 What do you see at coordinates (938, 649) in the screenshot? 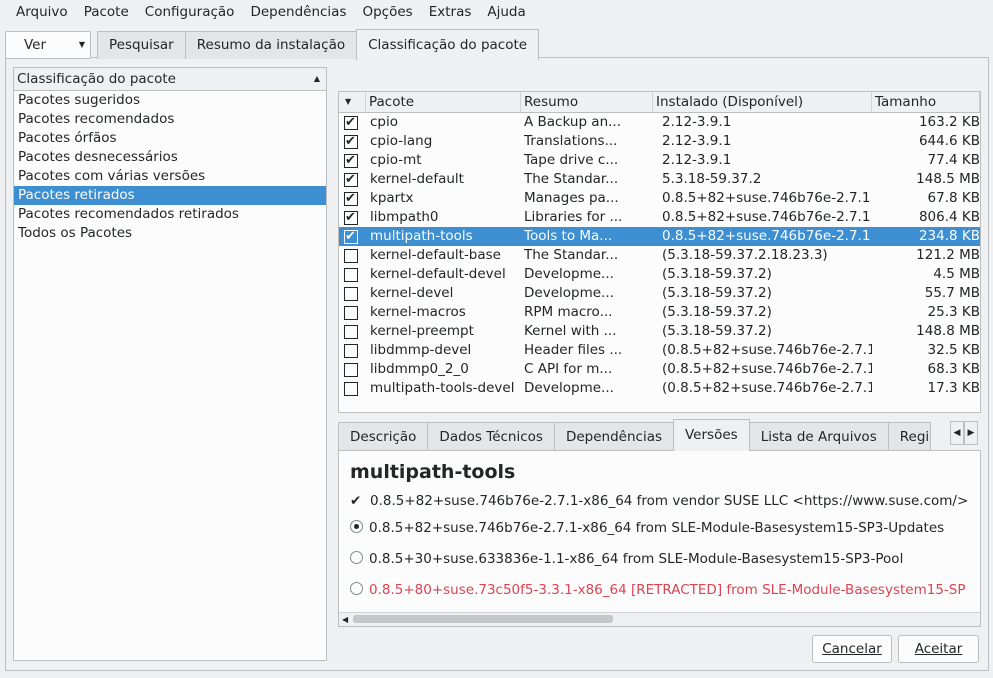
I see `accept-button: Aceitar` at bounding box center [938, 649].